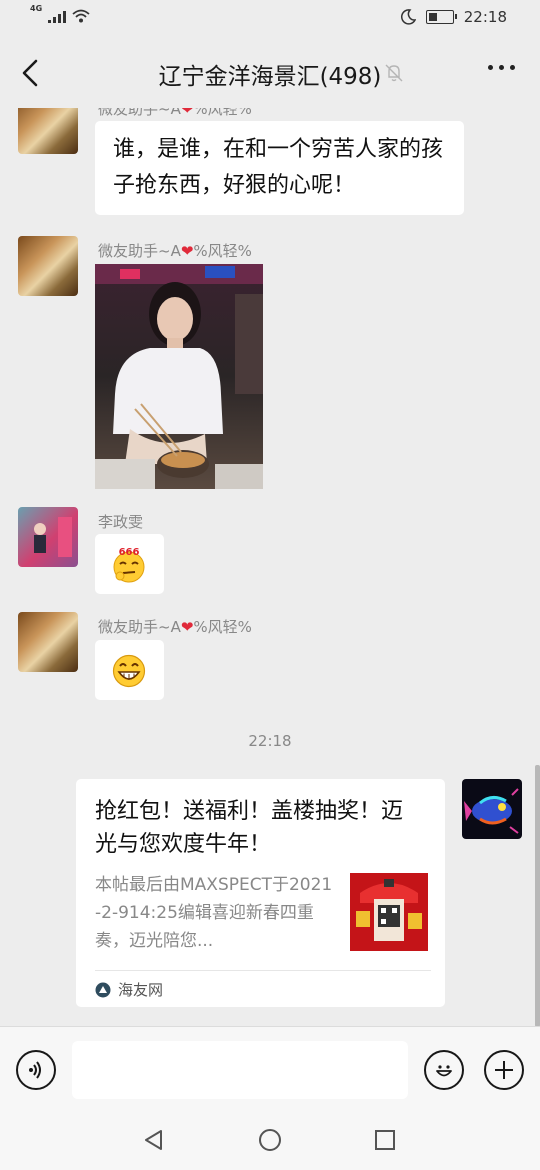 Image resolution: width=540 pixels, height=1170 pixels. I want to click on status-bar: 4G 22:18, so click(270, 19).